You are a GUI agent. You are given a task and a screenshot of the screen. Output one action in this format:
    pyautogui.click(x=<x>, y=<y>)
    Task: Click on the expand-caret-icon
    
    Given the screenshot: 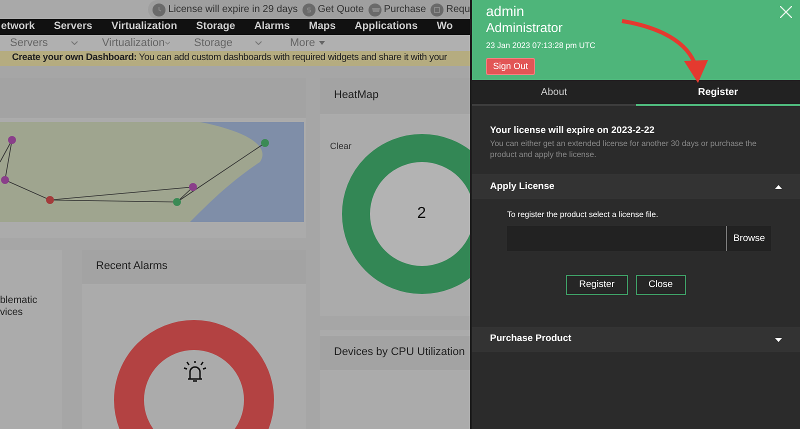 What is the action you would take?
    pyautogui.click(x=778, y=340)
    